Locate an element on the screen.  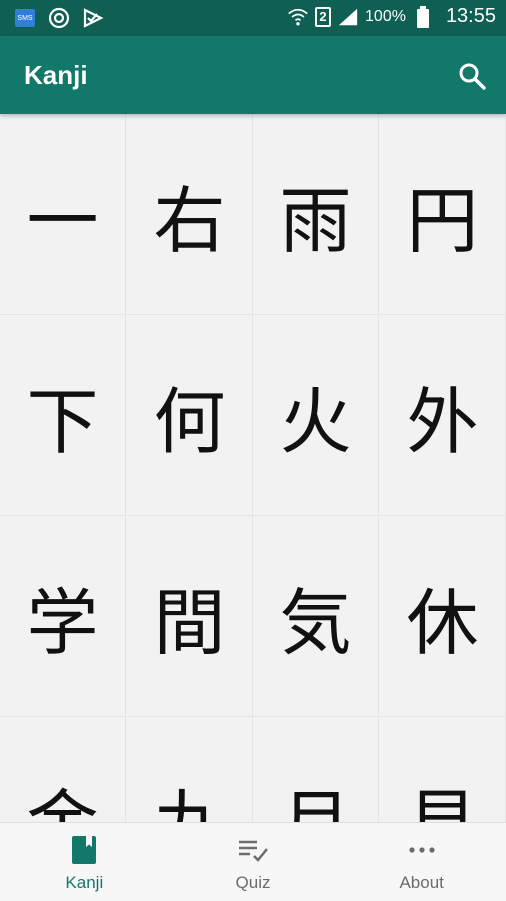
kanji-character: 気 is located at coordinates (315, 622).